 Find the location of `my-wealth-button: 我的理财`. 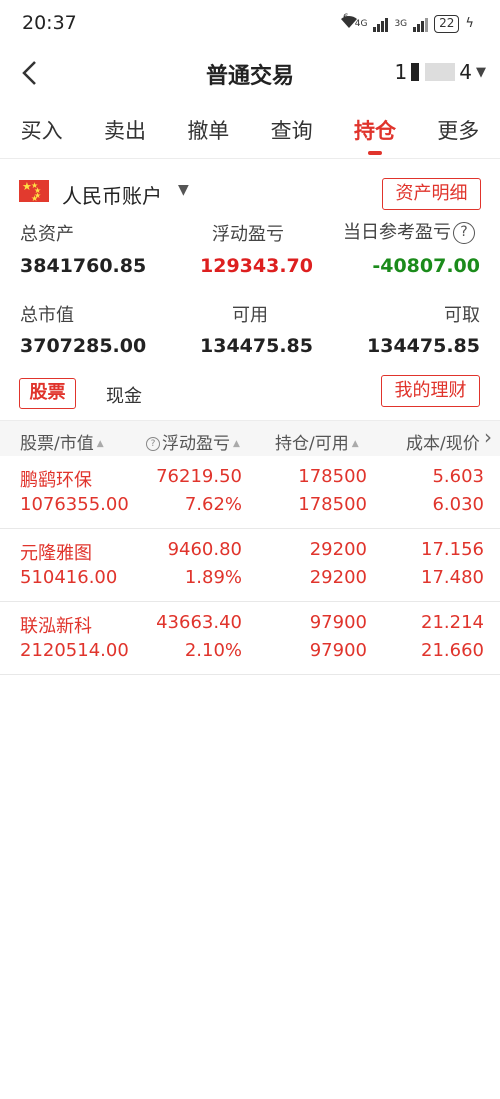

my-wealth-button: 我的理财 is located at coordinates (430, 391).